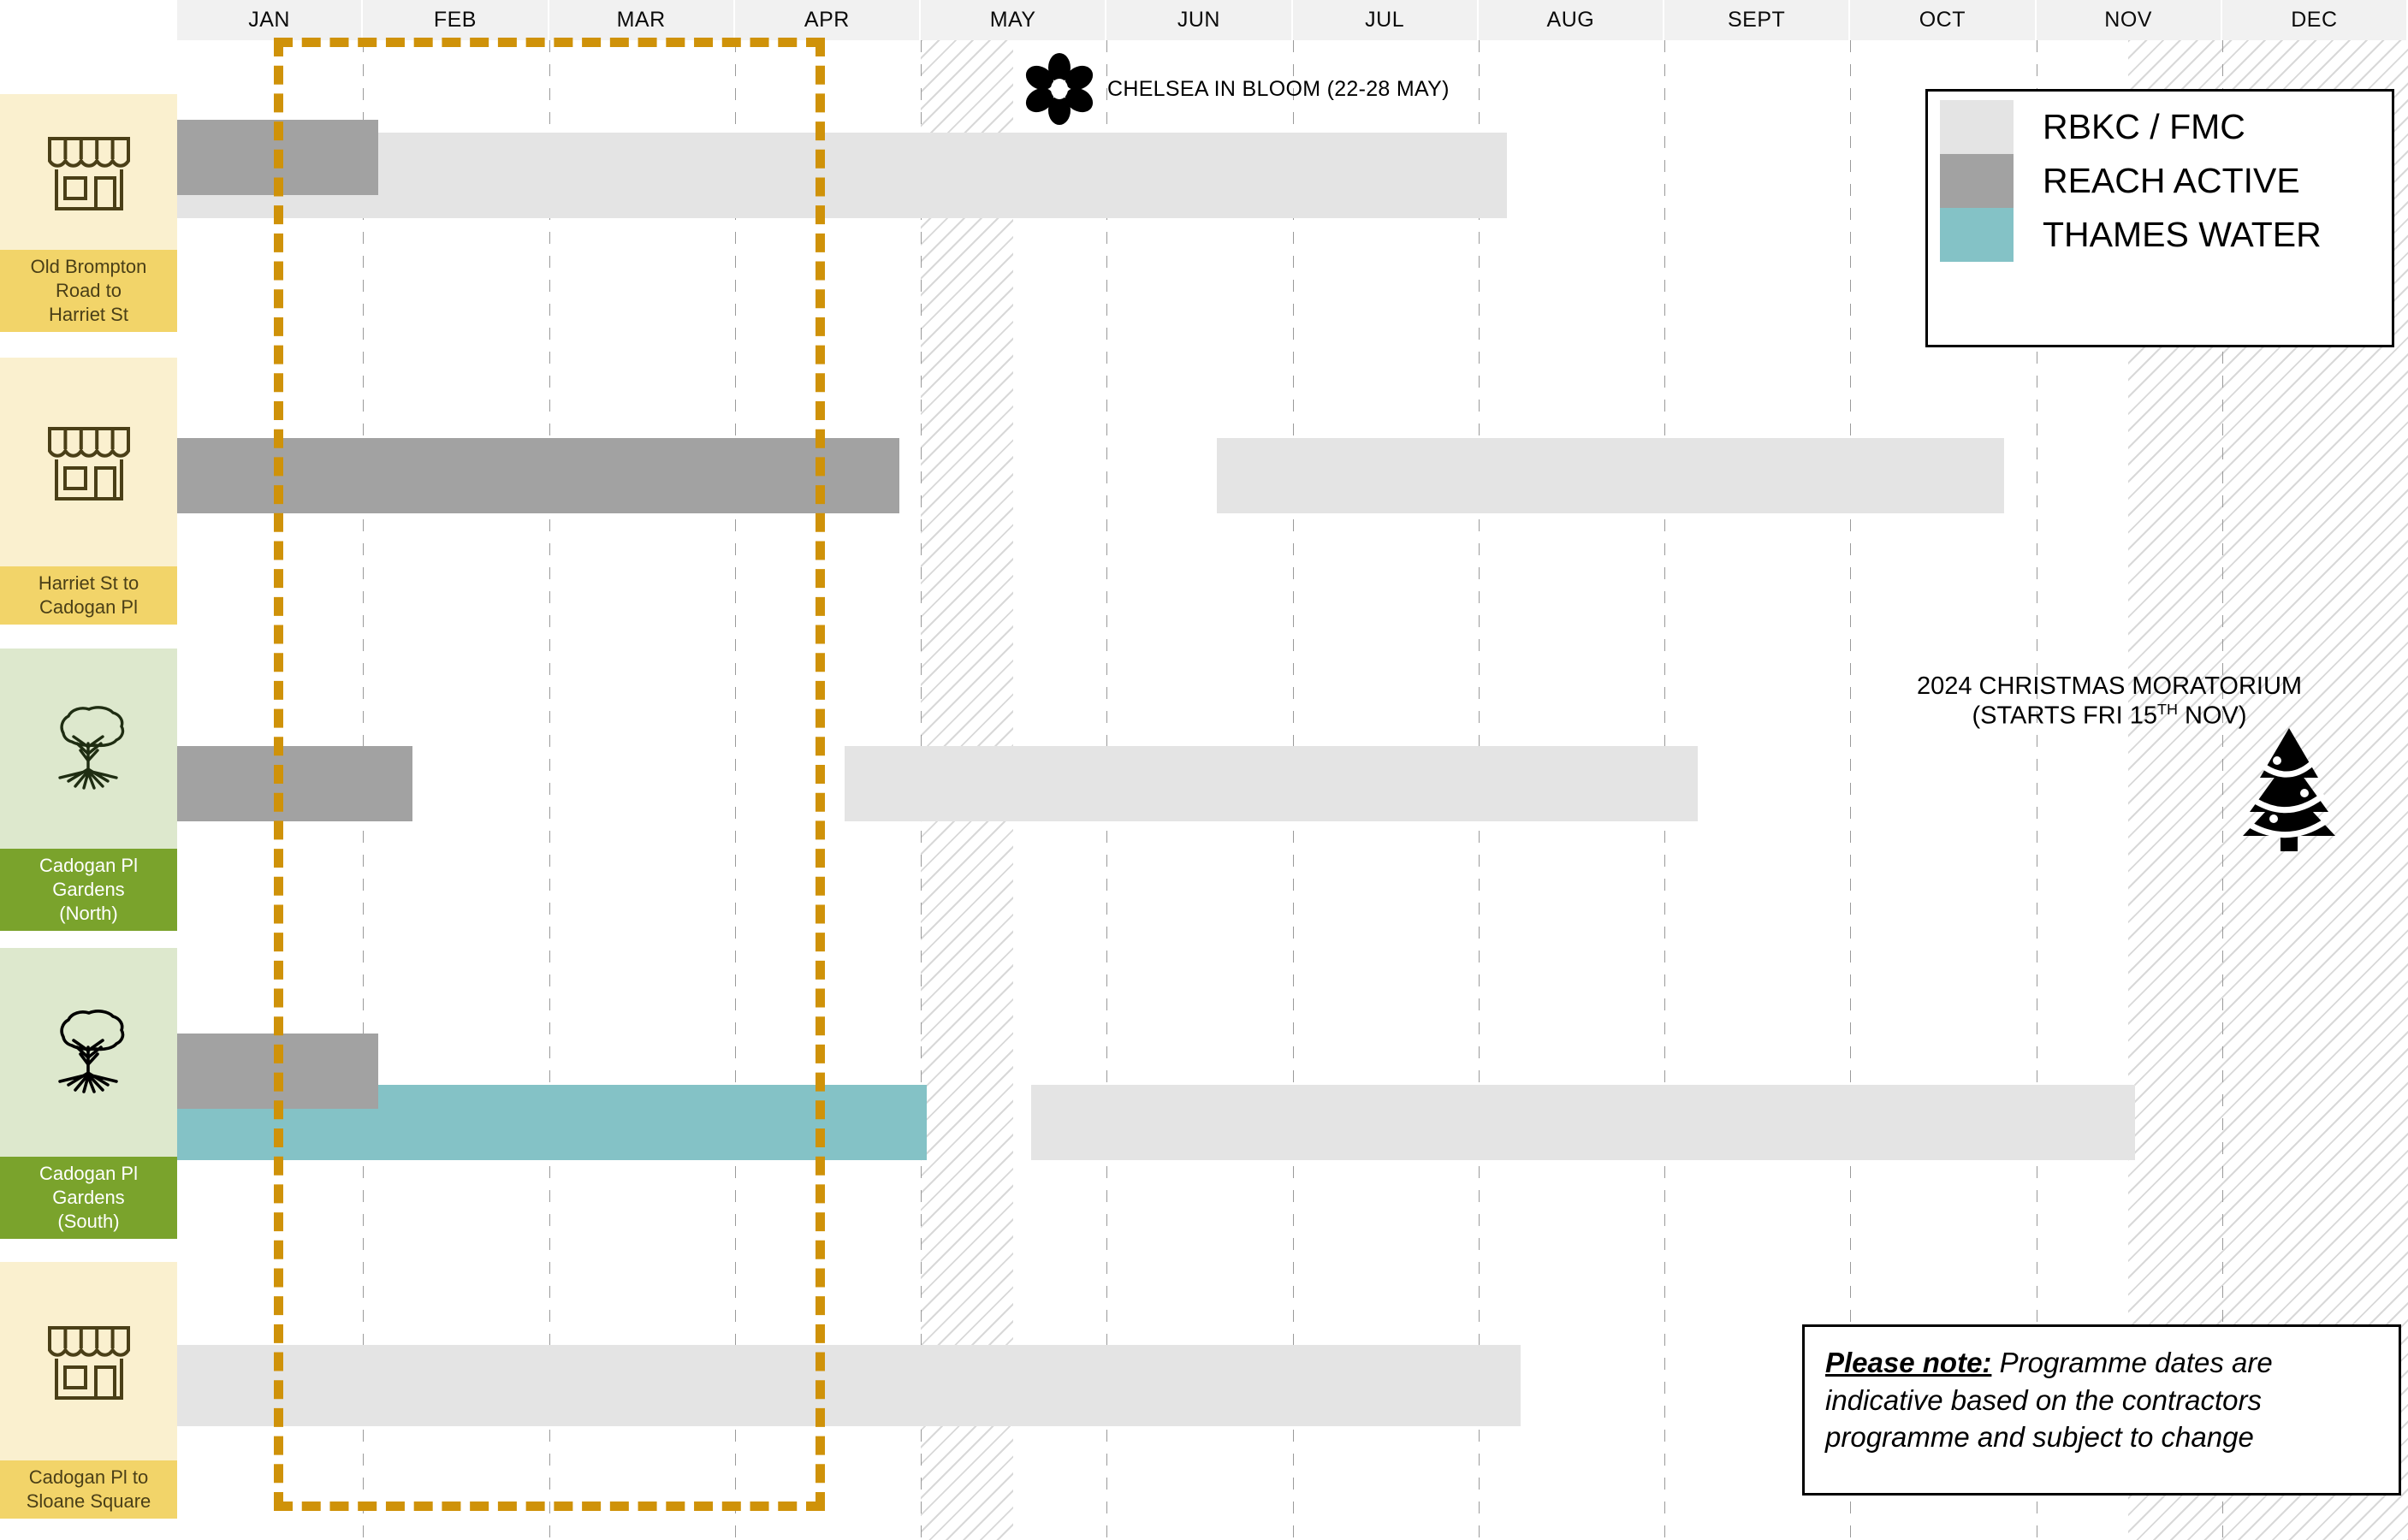 The width and height of the screenshot is (2408, 1540). Describe the element at coordinates (88, 583) in the screenshot. I see `row-label-line1: Harriet St to` at that location.